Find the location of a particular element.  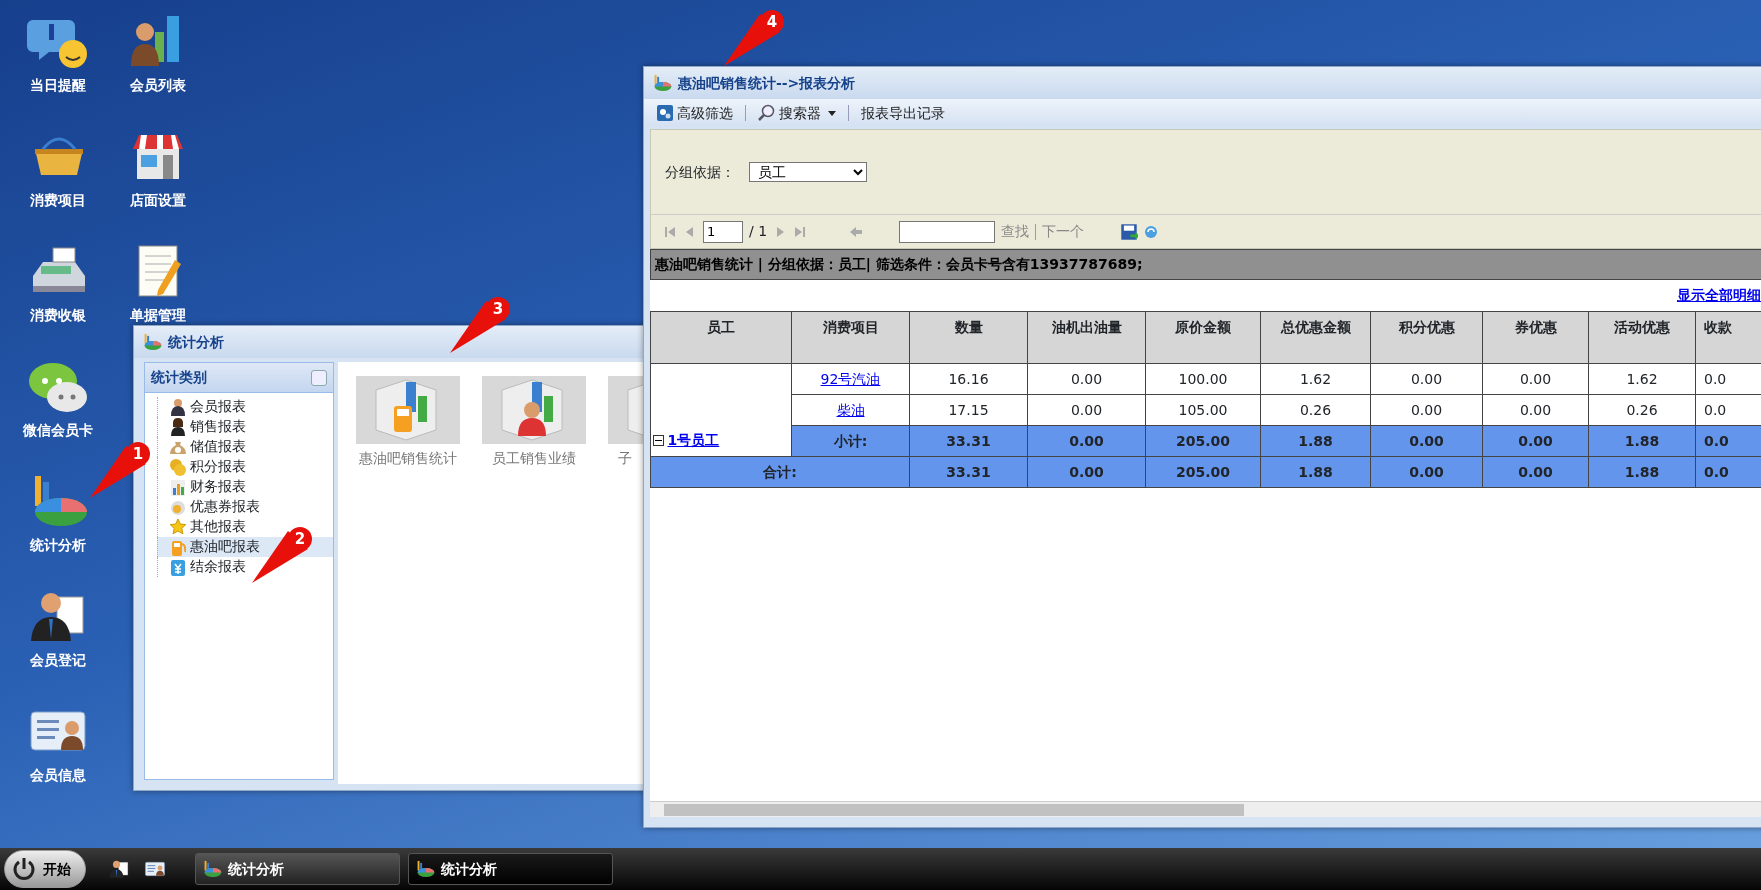

tree-item: 销售报表 is located at coordinates (245, 426).